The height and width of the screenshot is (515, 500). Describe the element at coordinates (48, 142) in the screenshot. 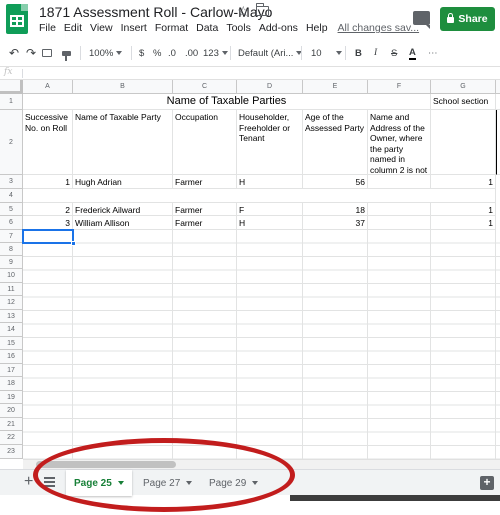

I see `cell-header-successive-no: Successive No. on Roll` at that location.